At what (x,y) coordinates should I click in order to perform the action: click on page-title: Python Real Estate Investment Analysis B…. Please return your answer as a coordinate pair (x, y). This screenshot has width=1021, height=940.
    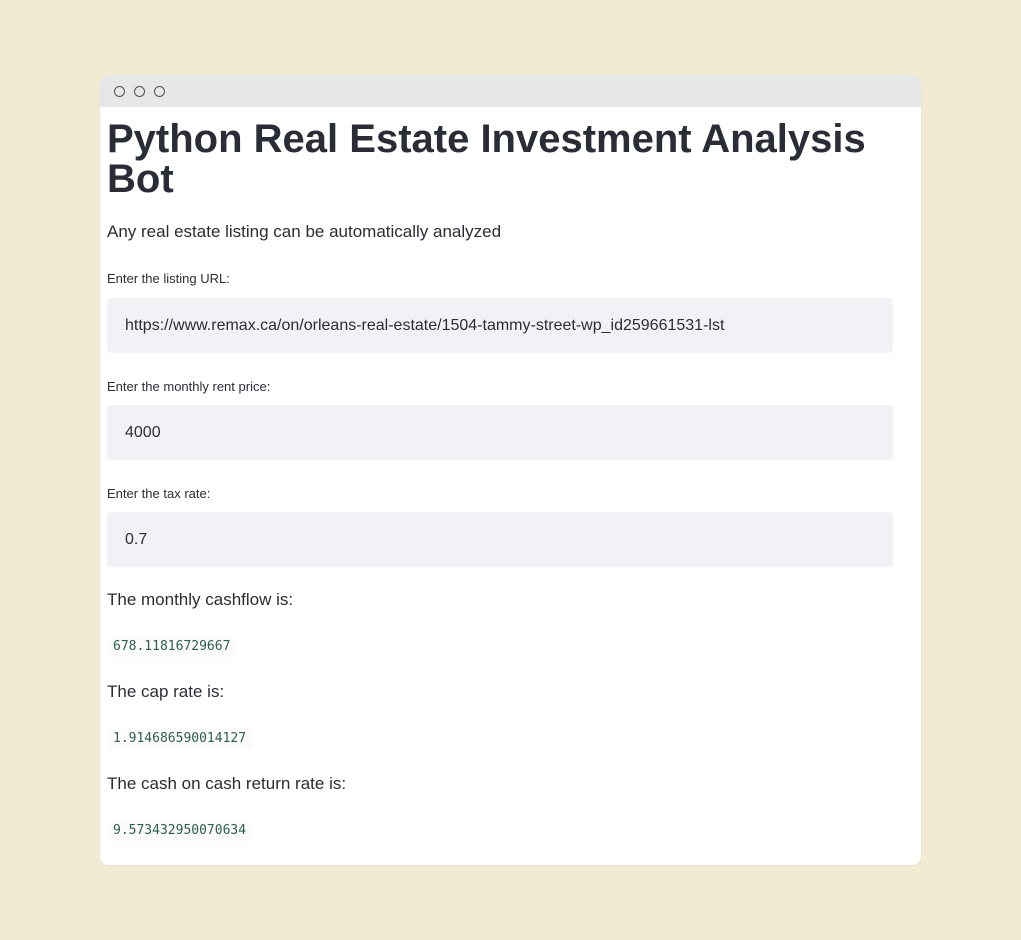
    Looking at the image, I should click on (486, 159).